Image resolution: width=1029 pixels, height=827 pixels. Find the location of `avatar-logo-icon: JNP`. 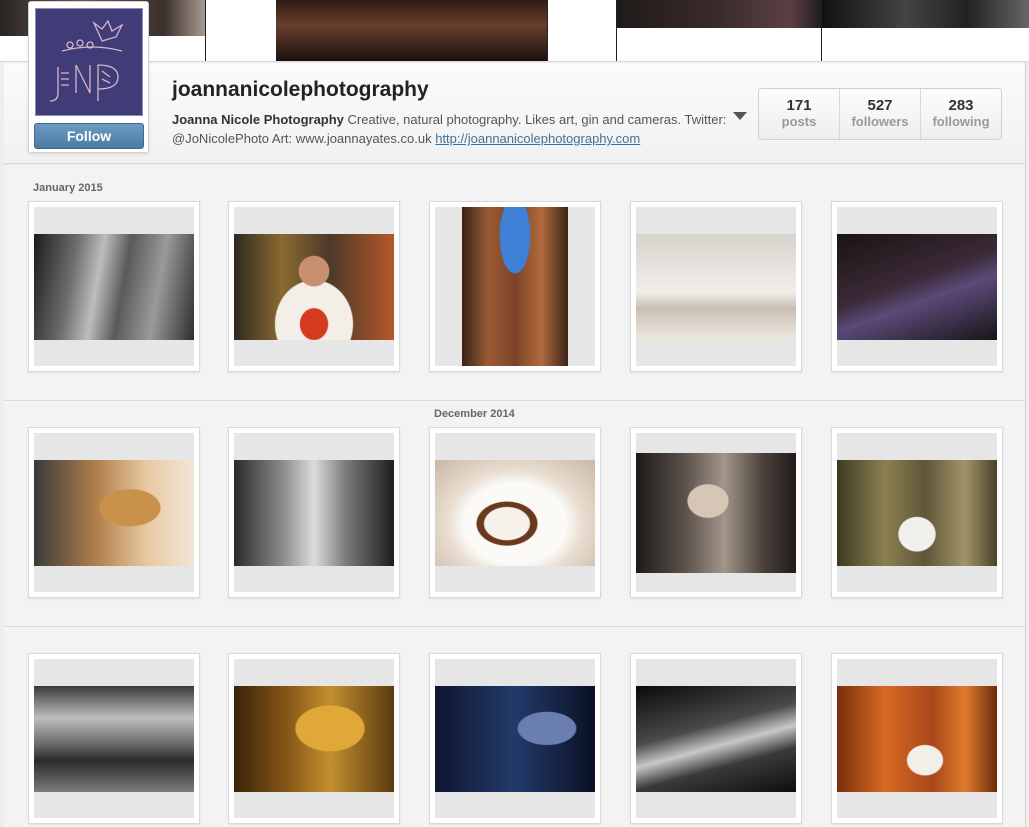

avatar-logo-icon: JNP is located at coordinates (89, 62).